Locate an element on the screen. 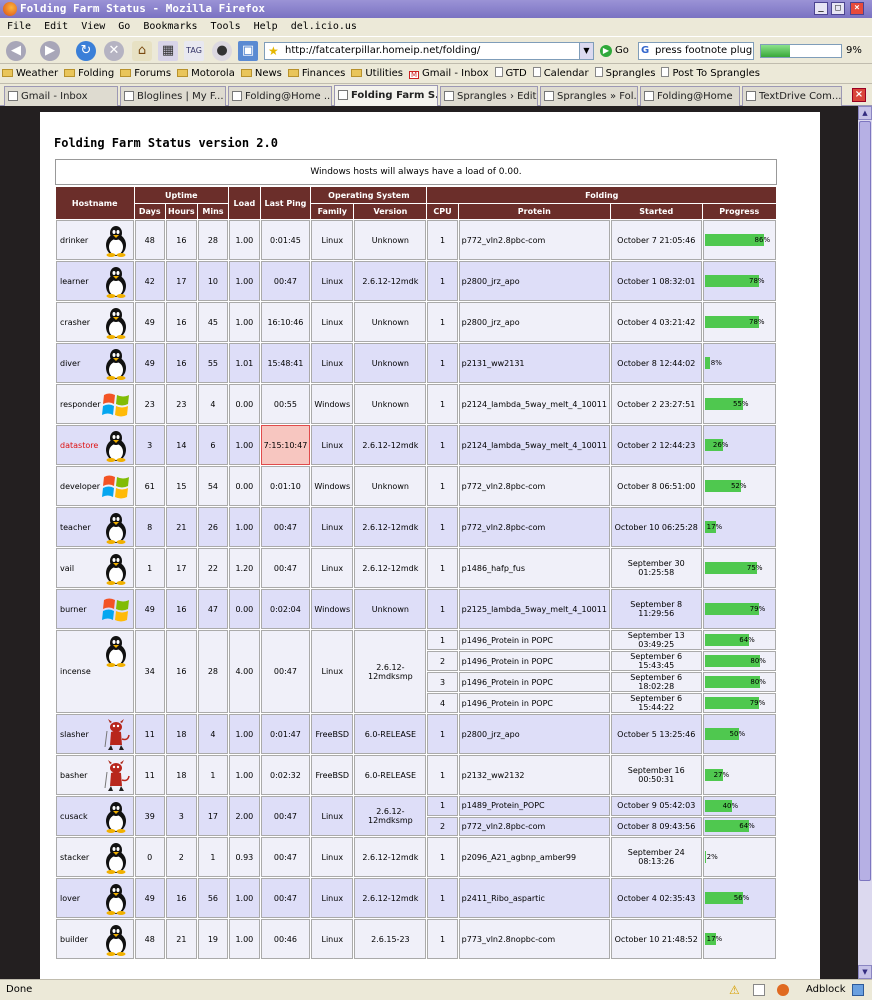 Image resolution: width=872 pixels, height=1000 pixels. bookmark-gtd: GTD is located at coordinates (512, 74).